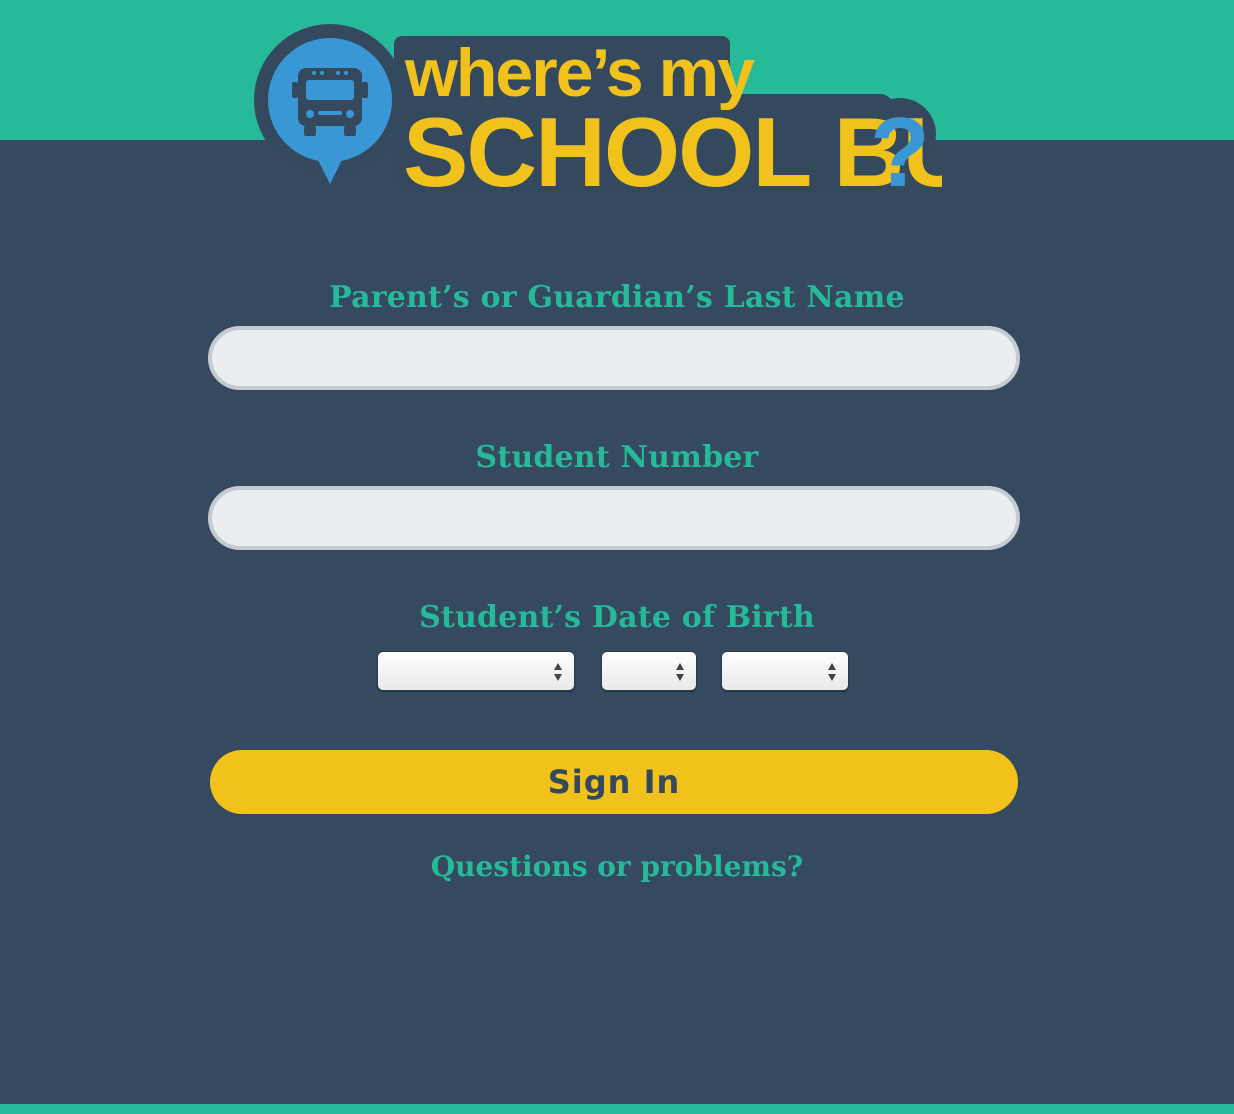  I want to click on dob-year-select, so click(785, 671).